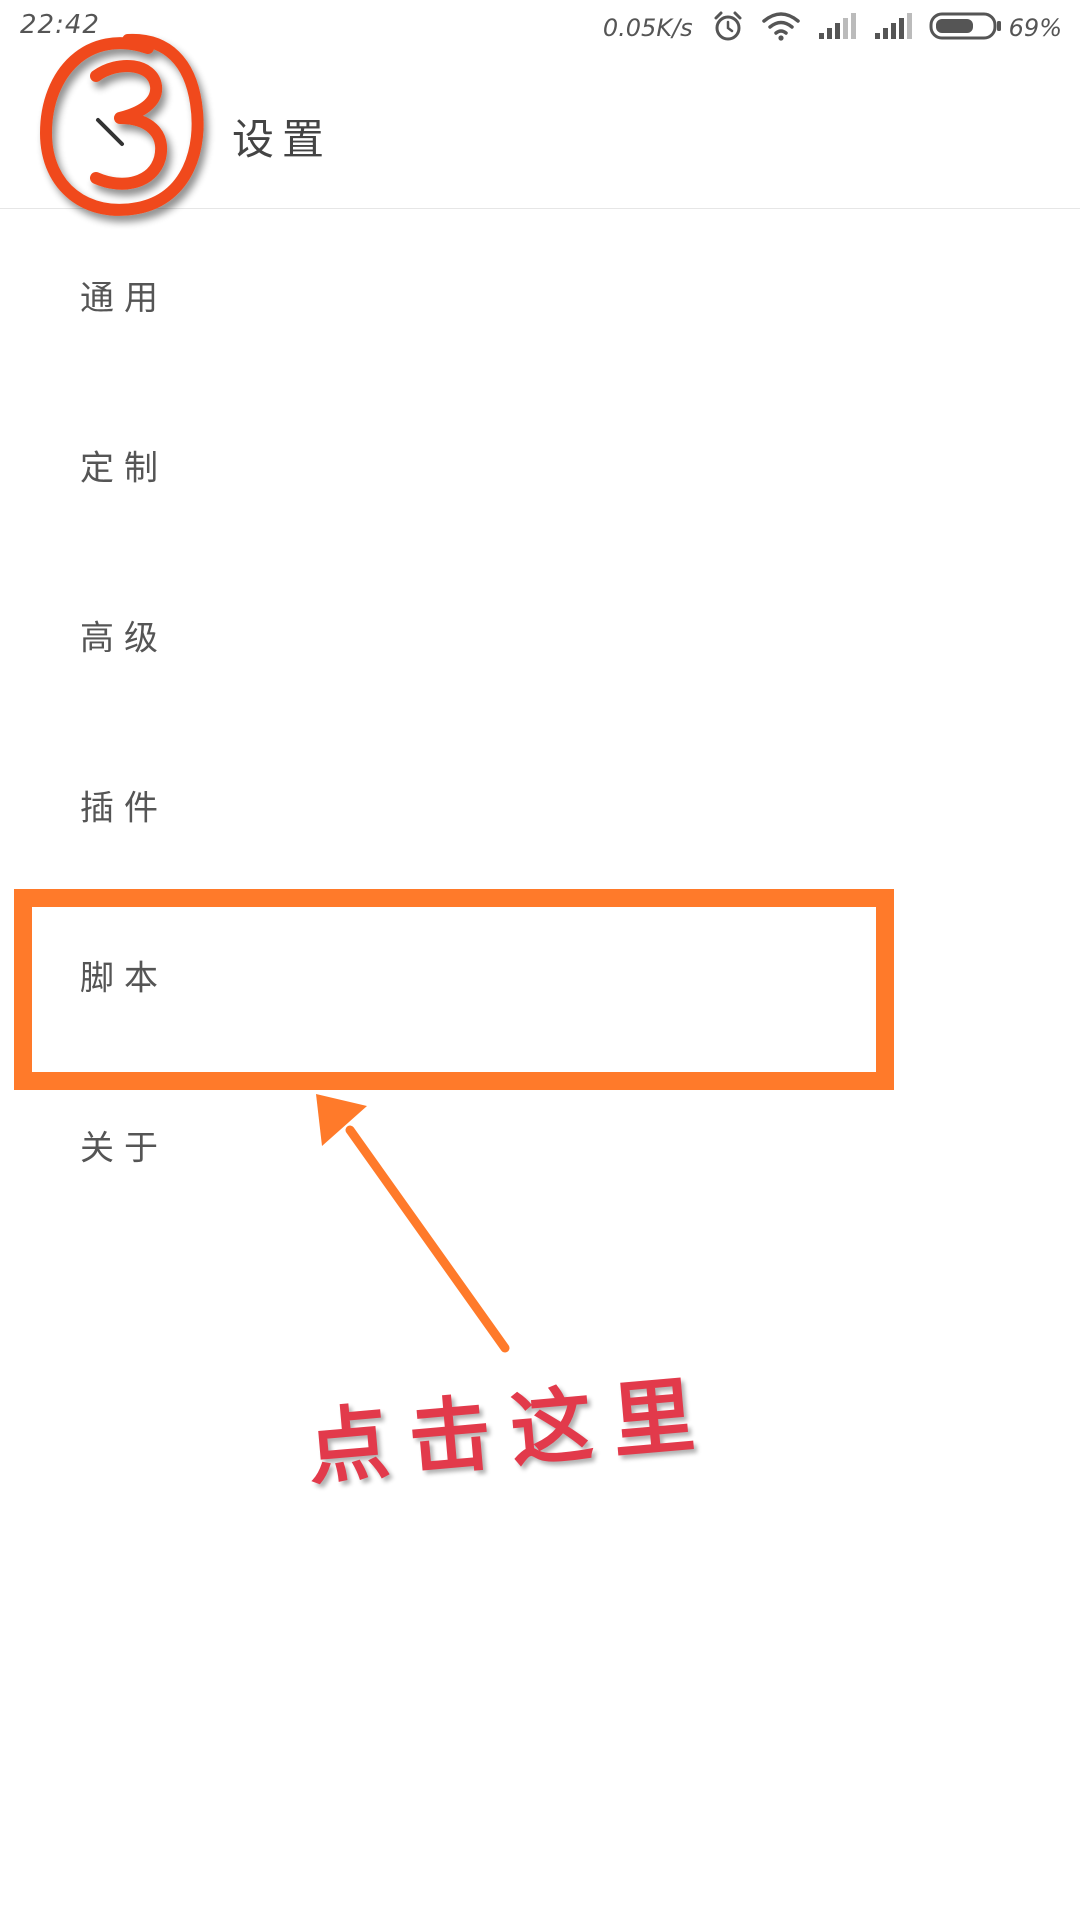 This screenshot has width=1080, height=1920. Describe the element at coordinates (124, 298) in the screenshot. I see `menu-item-label: 通用` at that location.